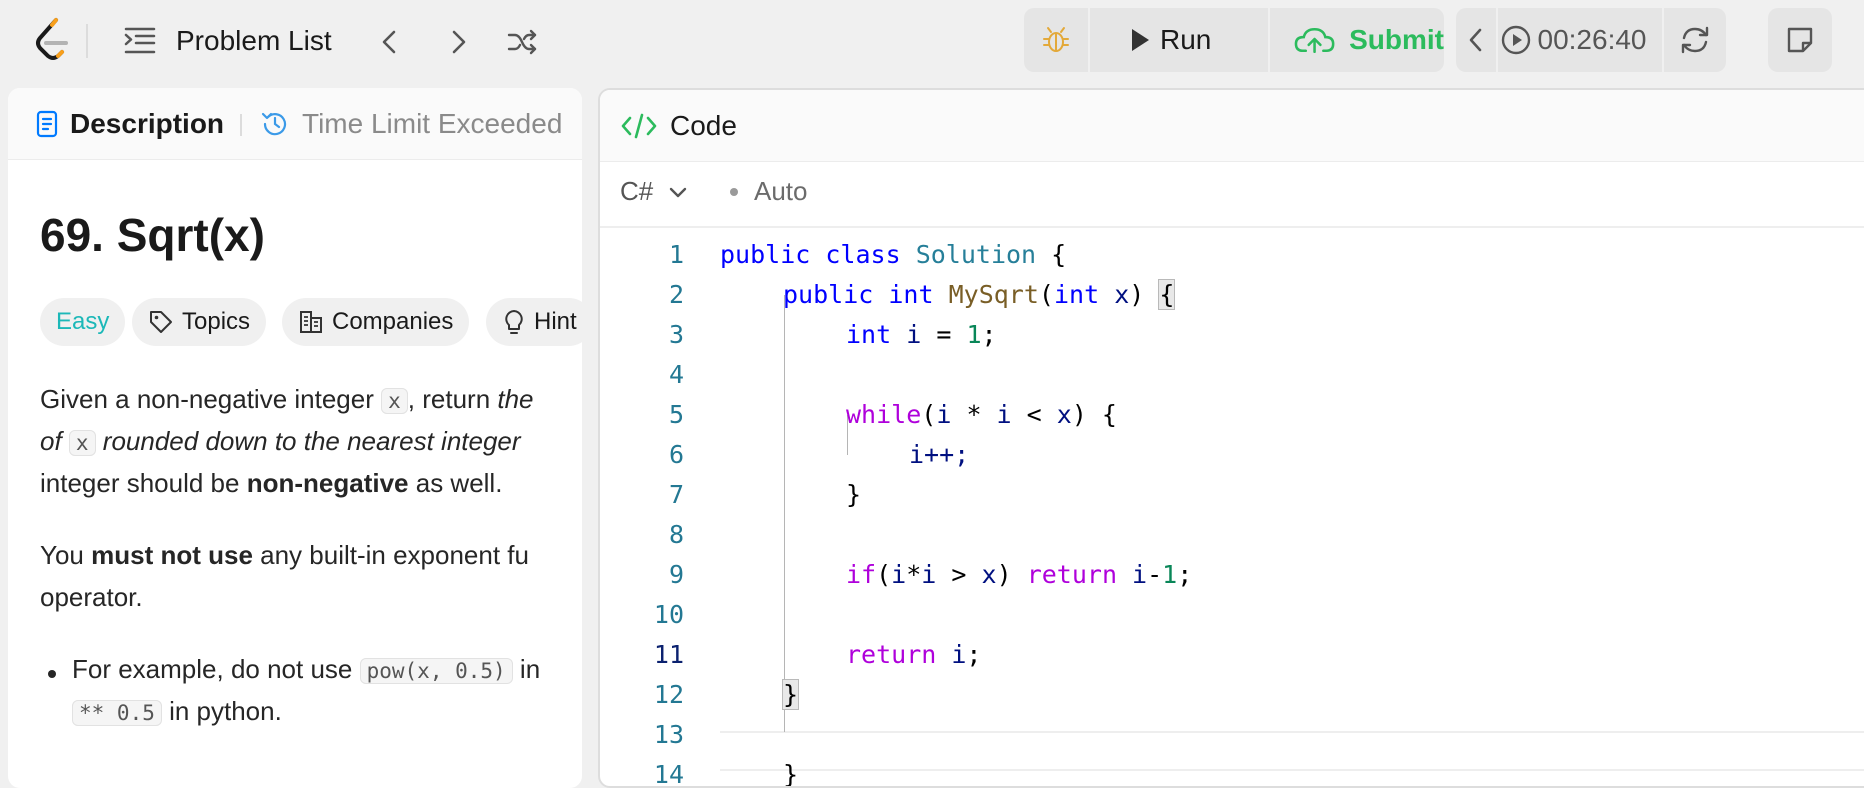 This screenshot has height=788, width=1864. Describe the element at coordinates (1155, 574) in the screenshot. I see `token-operator: -` at that location.